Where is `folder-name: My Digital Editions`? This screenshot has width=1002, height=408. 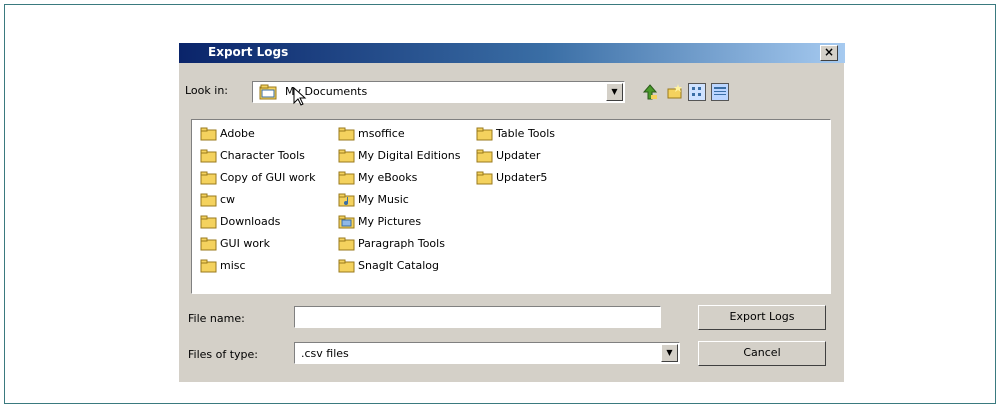
folder-name: My Digital Editions is located at coordinates (409, 155).